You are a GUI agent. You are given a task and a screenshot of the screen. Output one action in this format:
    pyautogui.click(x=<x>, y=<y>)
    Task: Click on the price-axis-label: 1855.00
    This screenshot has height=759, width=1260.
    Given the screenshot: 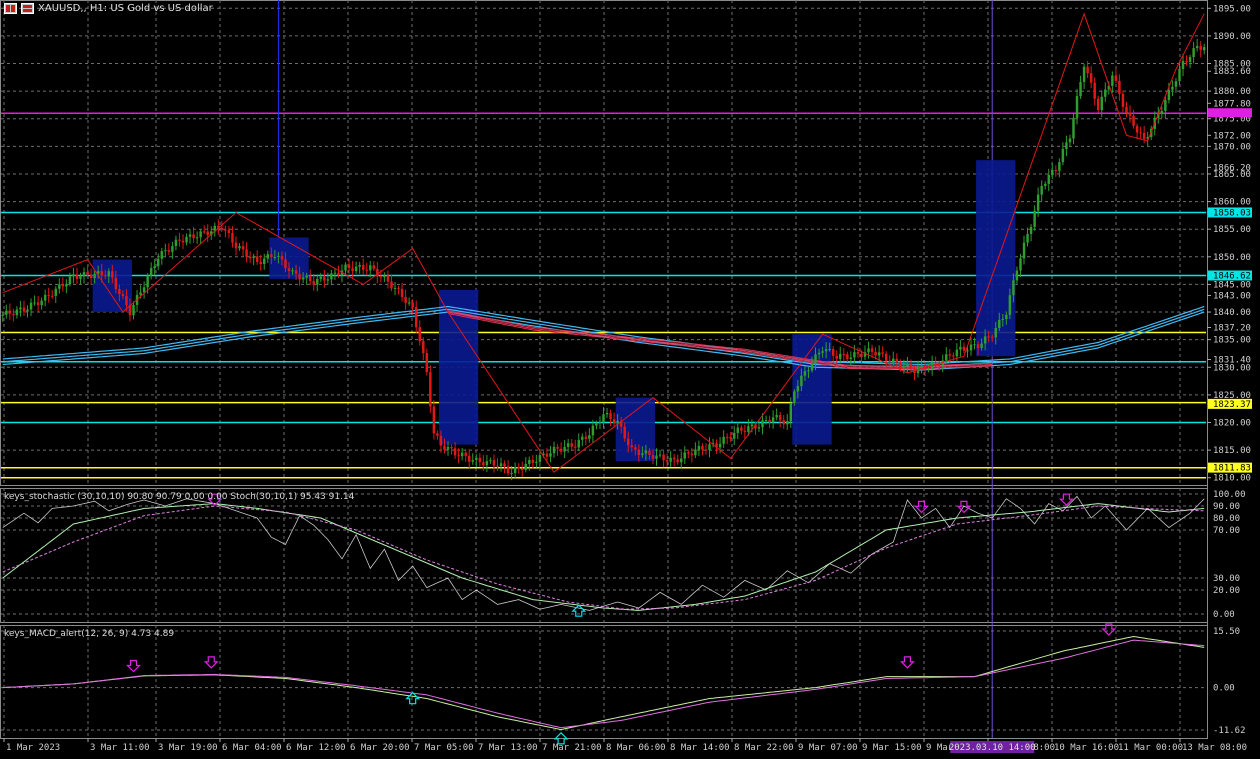 What is the action you would take?
    pyautogui.click(x=1232, y=230)
    